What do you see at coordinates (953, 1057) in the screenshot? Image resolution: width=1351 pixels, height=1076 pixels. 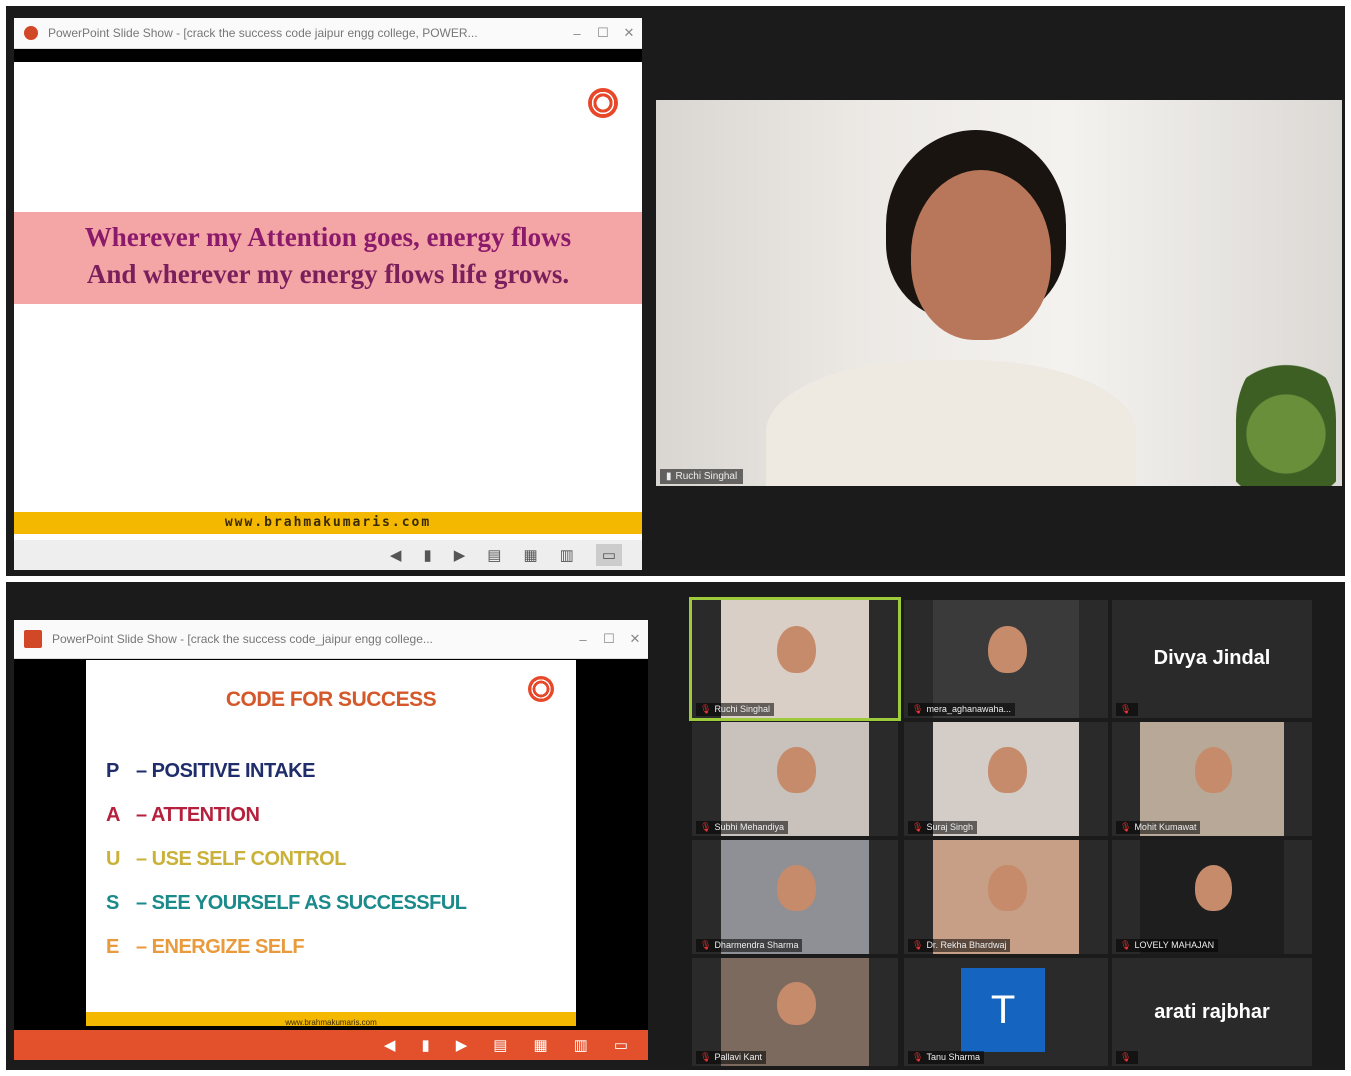 I see `participant-name: Tanu Sharma` at bounding box center [953, 1057].